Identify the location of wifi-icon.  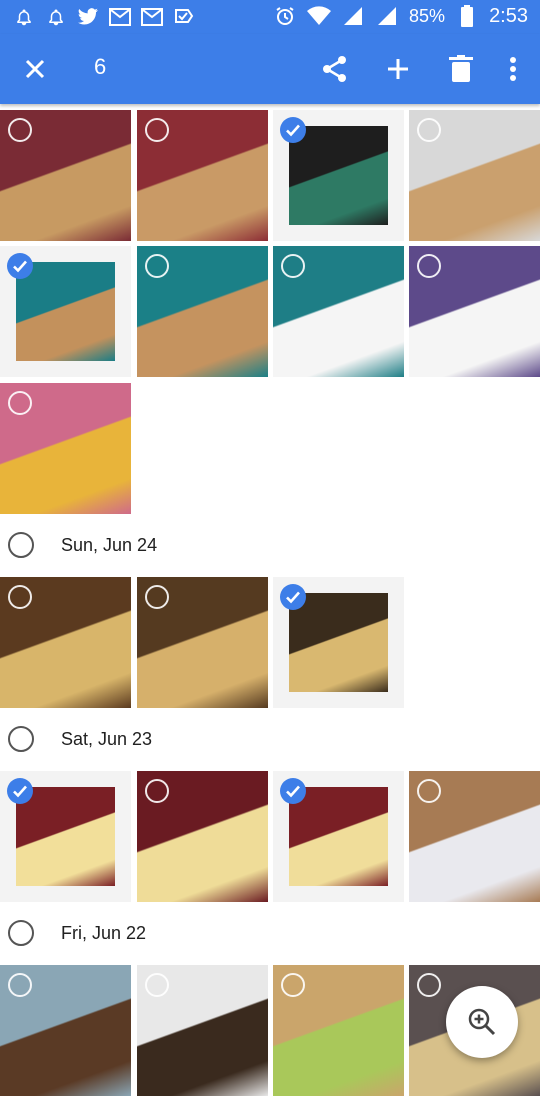
(319, 16).